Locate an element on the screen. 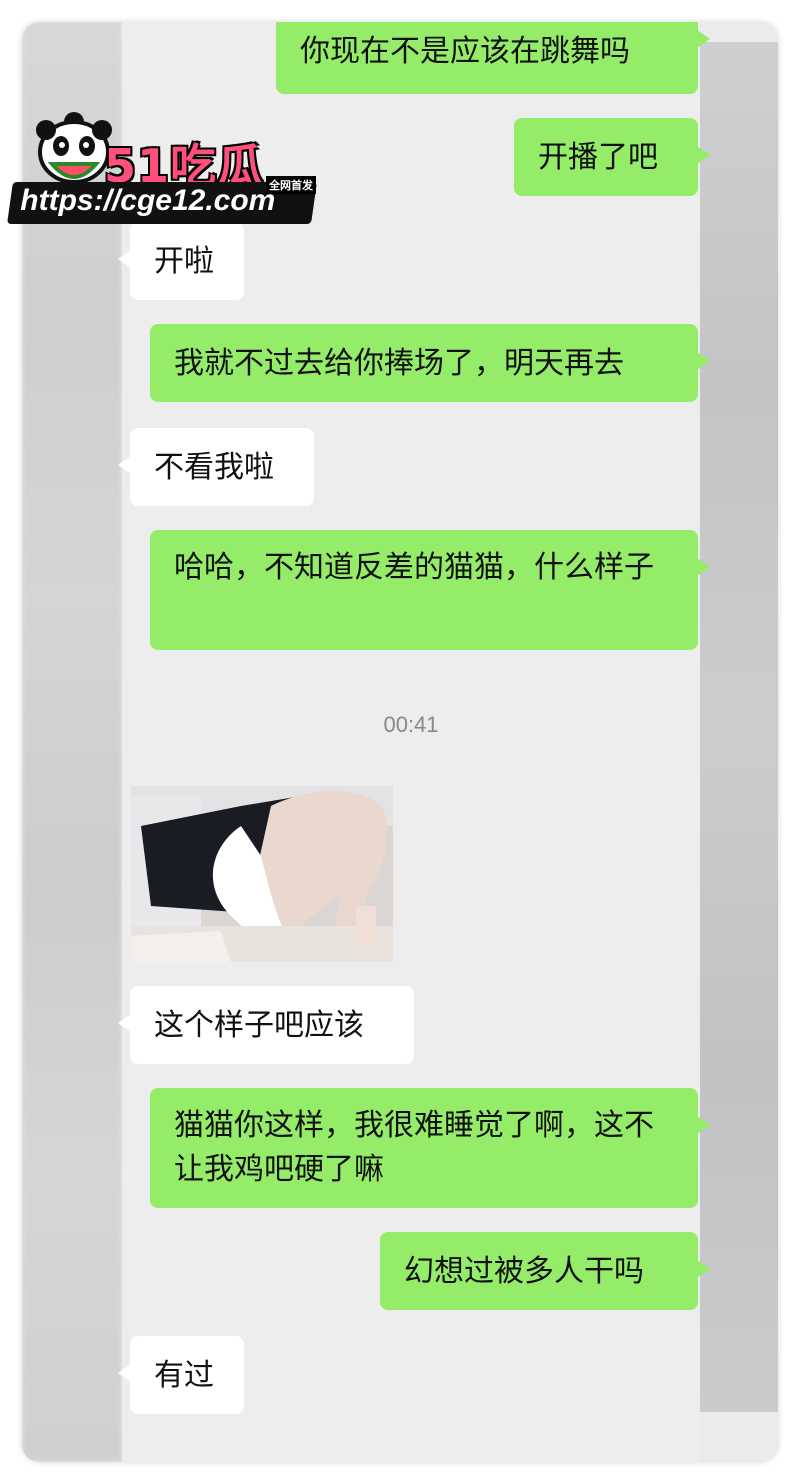 The image size is (800, 1483). message-bubble-received: 开啦 is located at coordinates (181, 261).